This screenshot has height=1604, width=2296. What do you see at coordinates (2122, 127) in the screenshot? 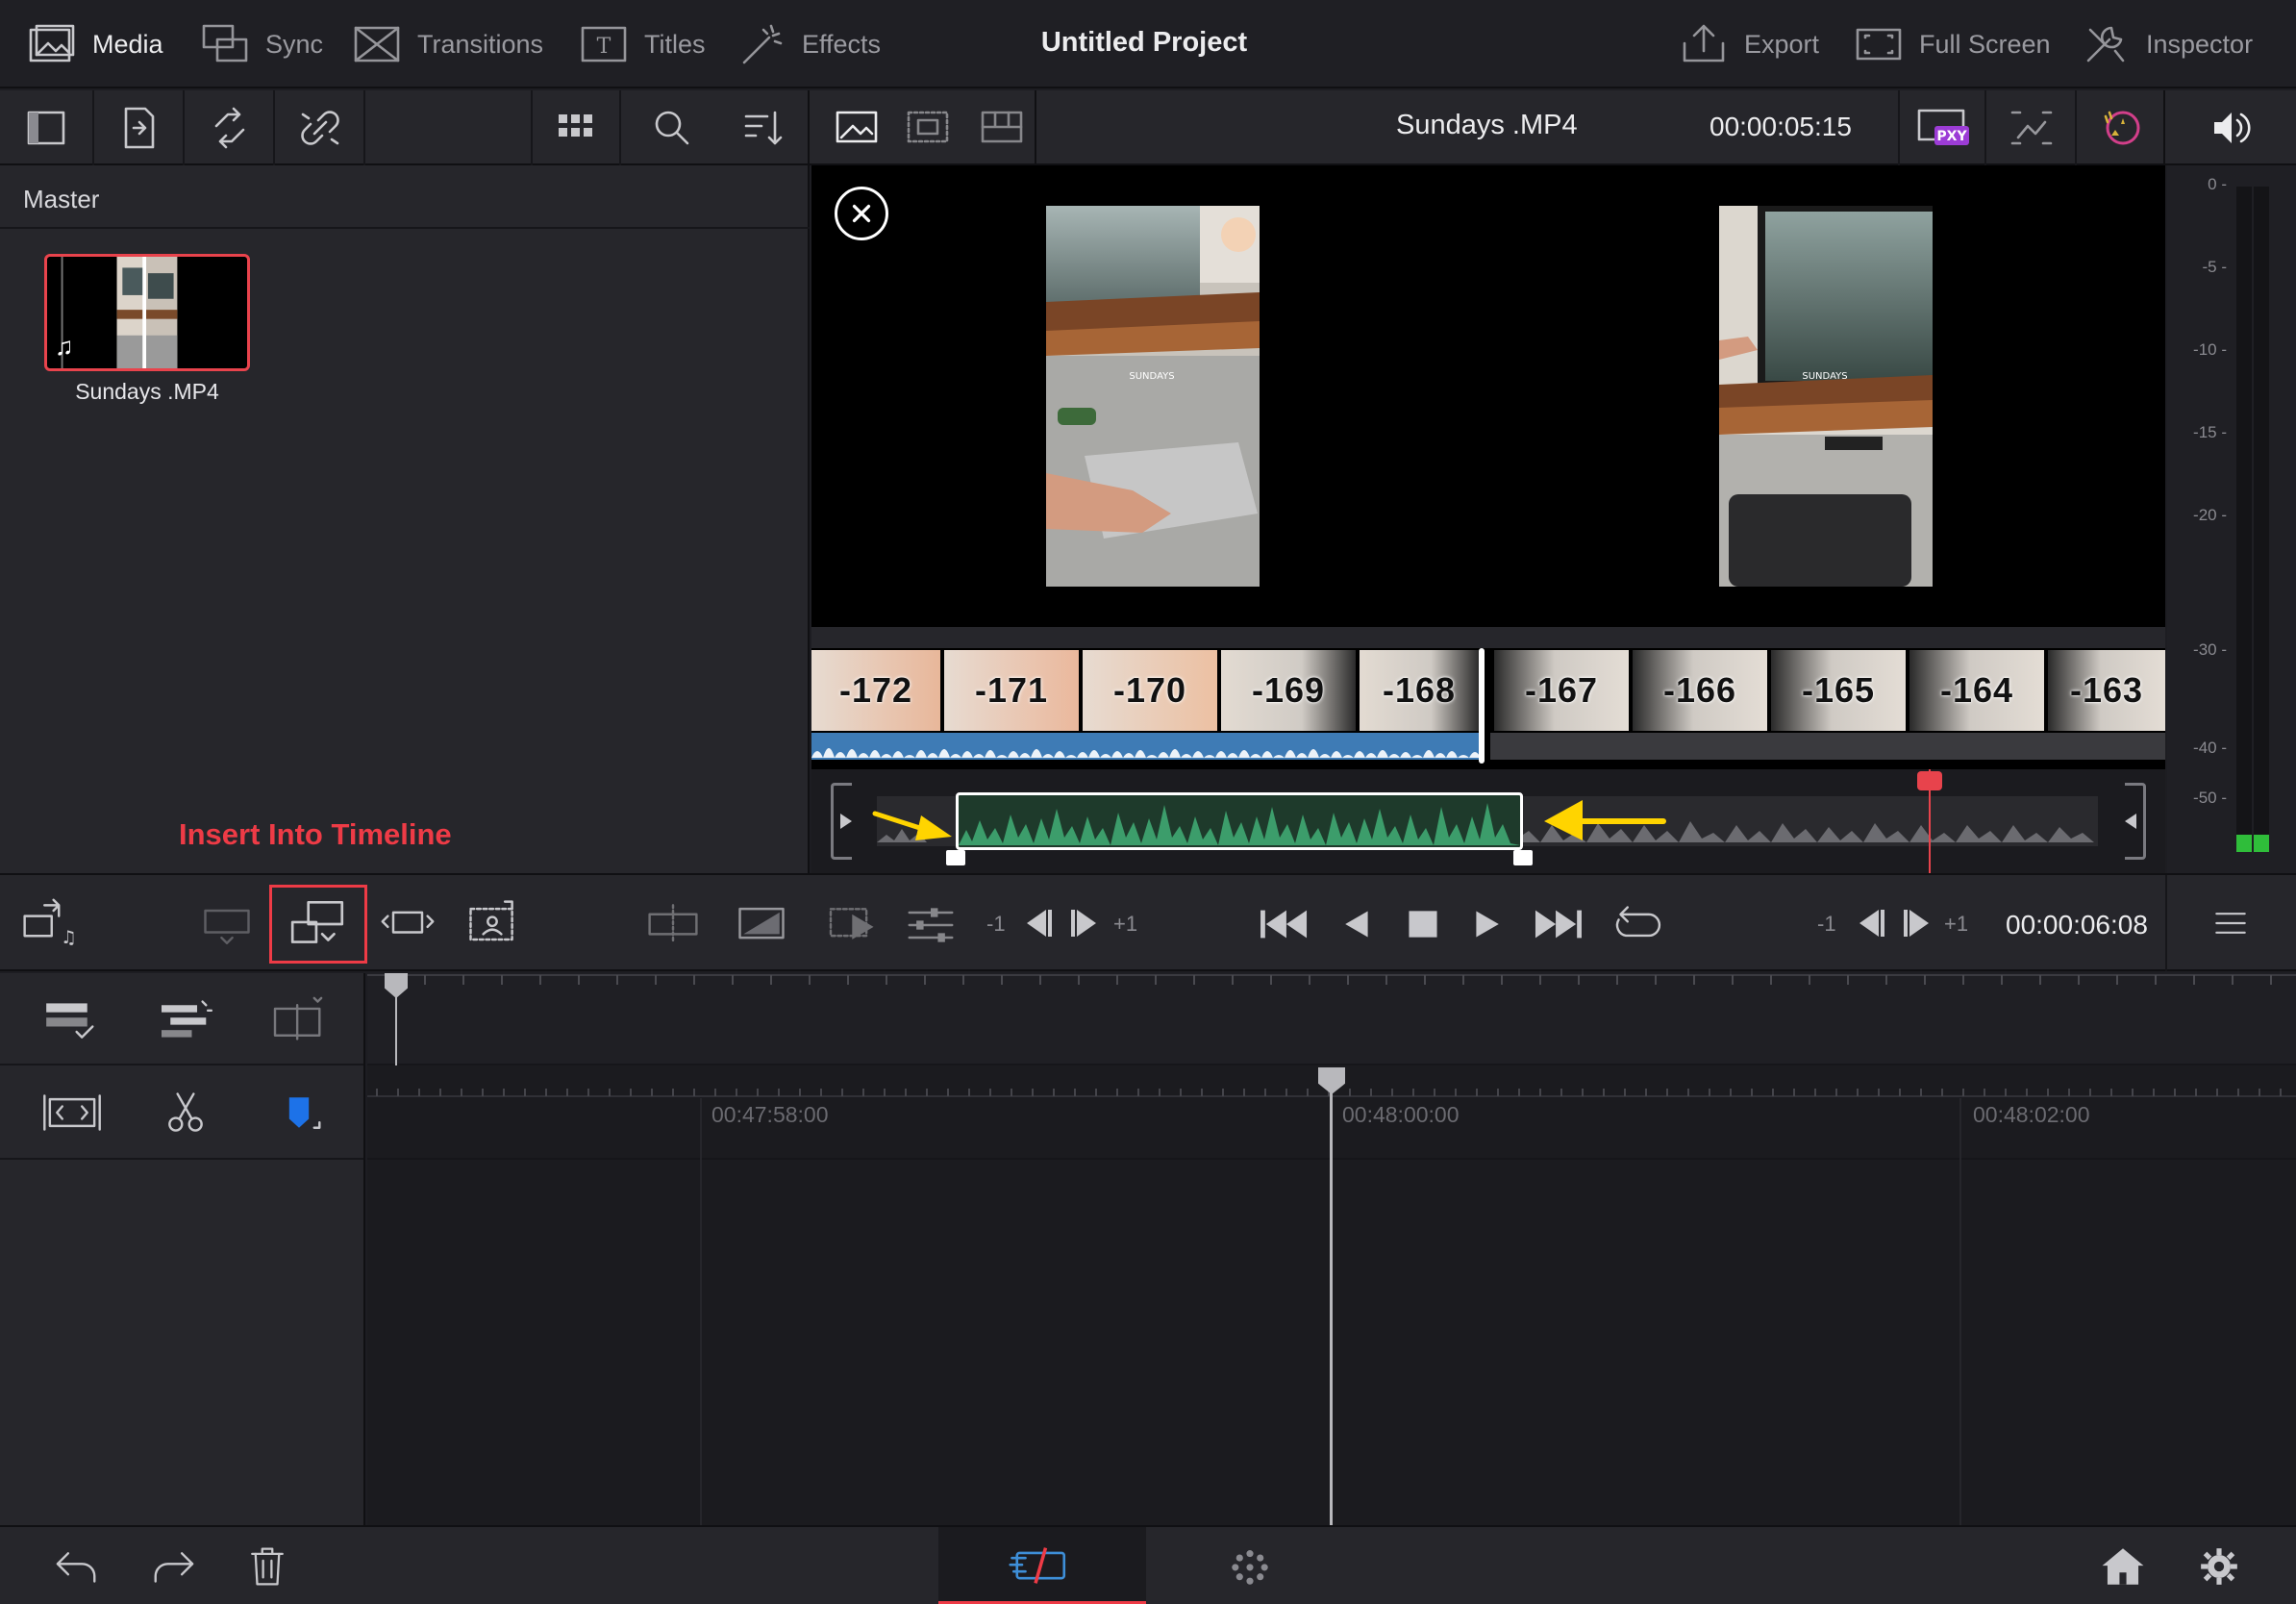
I see `color-button` at bounding box center [2122, 127].